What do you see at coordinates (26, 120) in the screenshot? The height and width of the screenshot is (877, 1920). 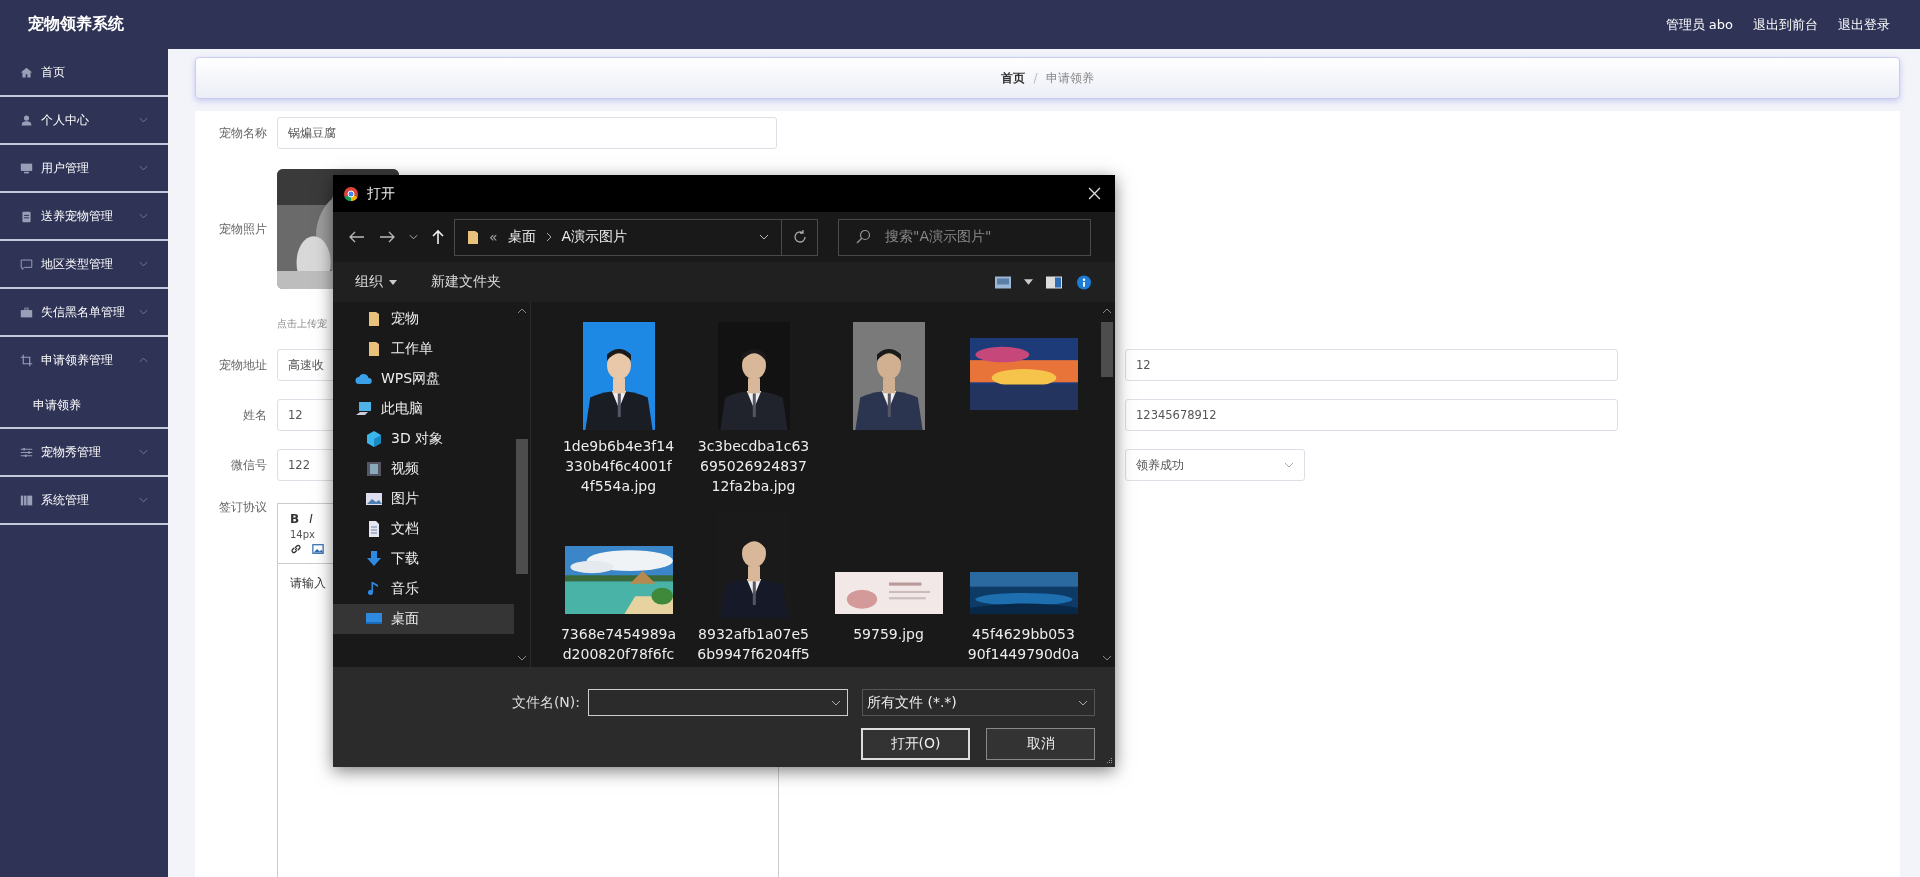 I see `user-icon` at bounding box center [26, 120].